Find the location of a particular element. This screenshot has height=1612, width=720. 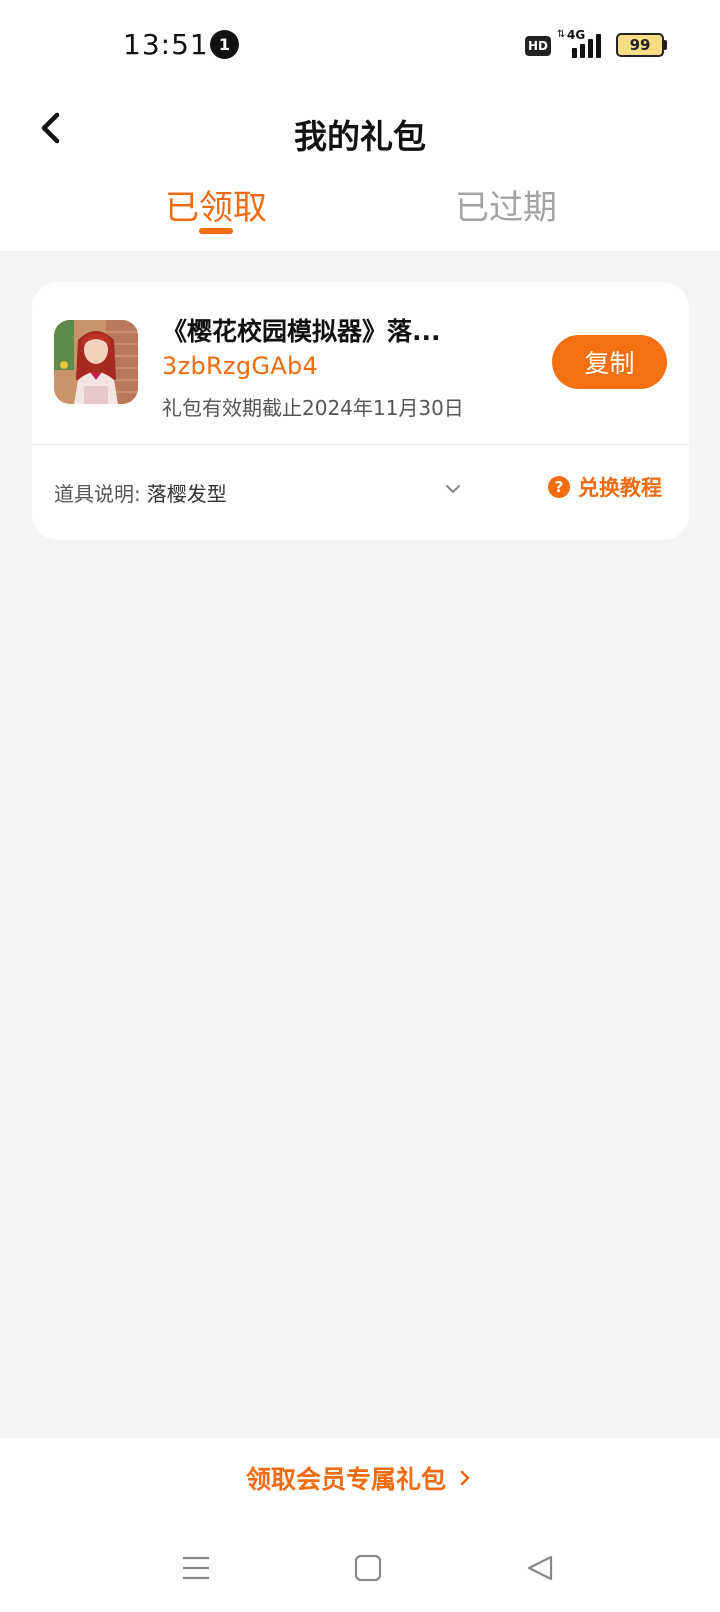

copy-button: 复制 is located at coordinates (609, 362).